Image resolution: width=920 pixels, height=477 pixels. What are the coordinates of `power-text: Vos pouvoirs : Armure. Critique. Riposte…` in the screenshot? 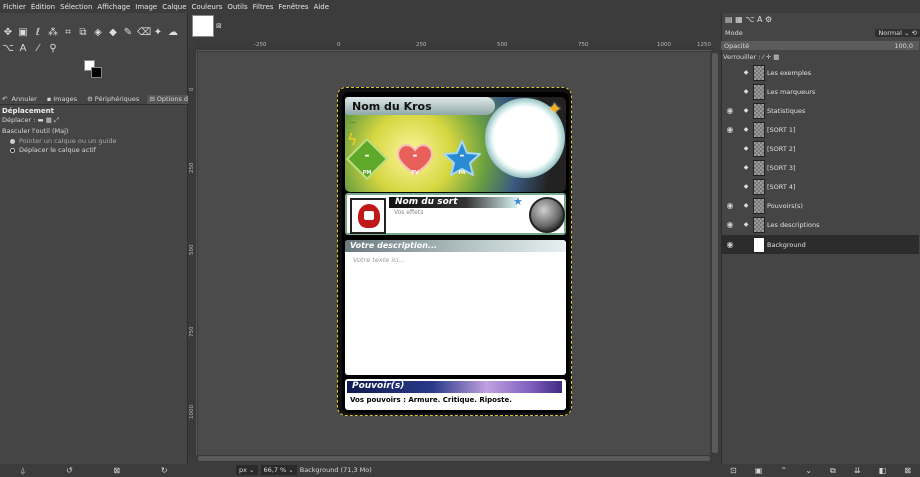 It's located at (431, 400).